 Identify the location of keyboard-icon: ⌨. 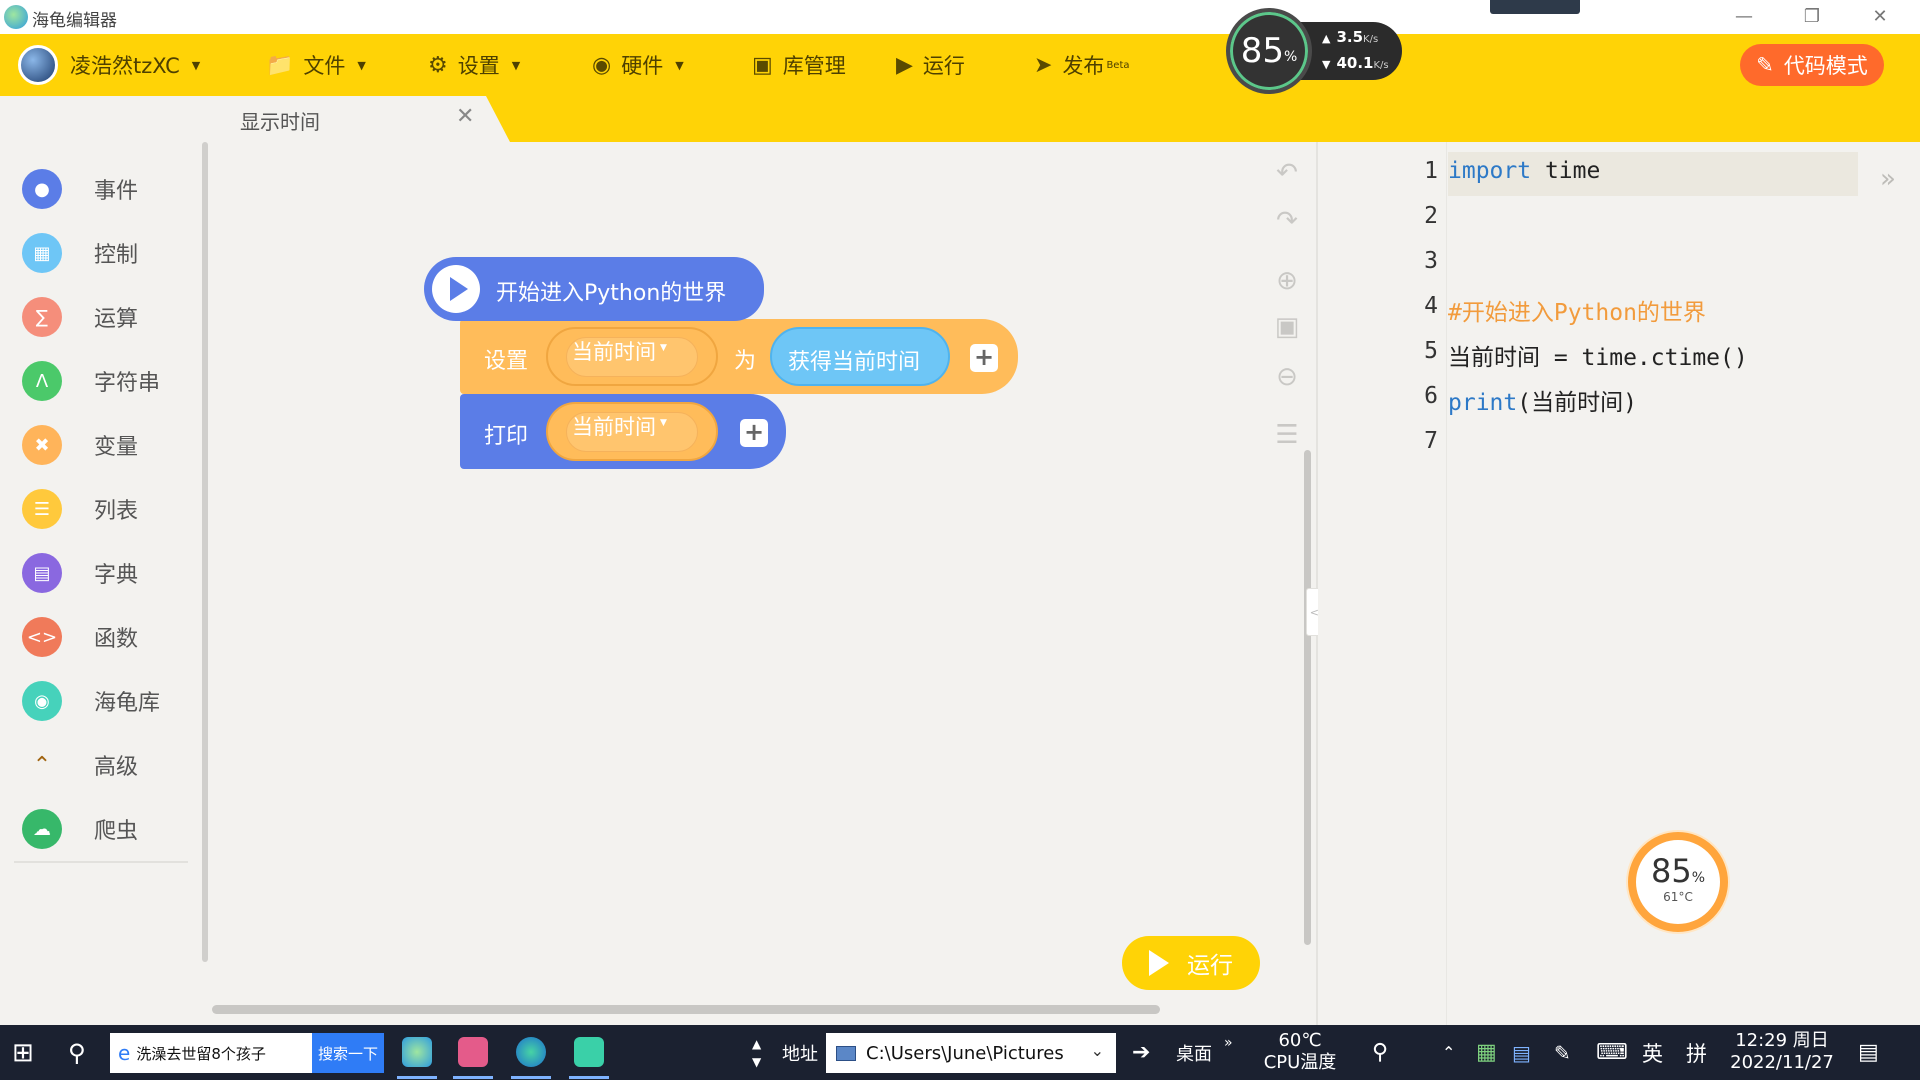
(1612, 1052).